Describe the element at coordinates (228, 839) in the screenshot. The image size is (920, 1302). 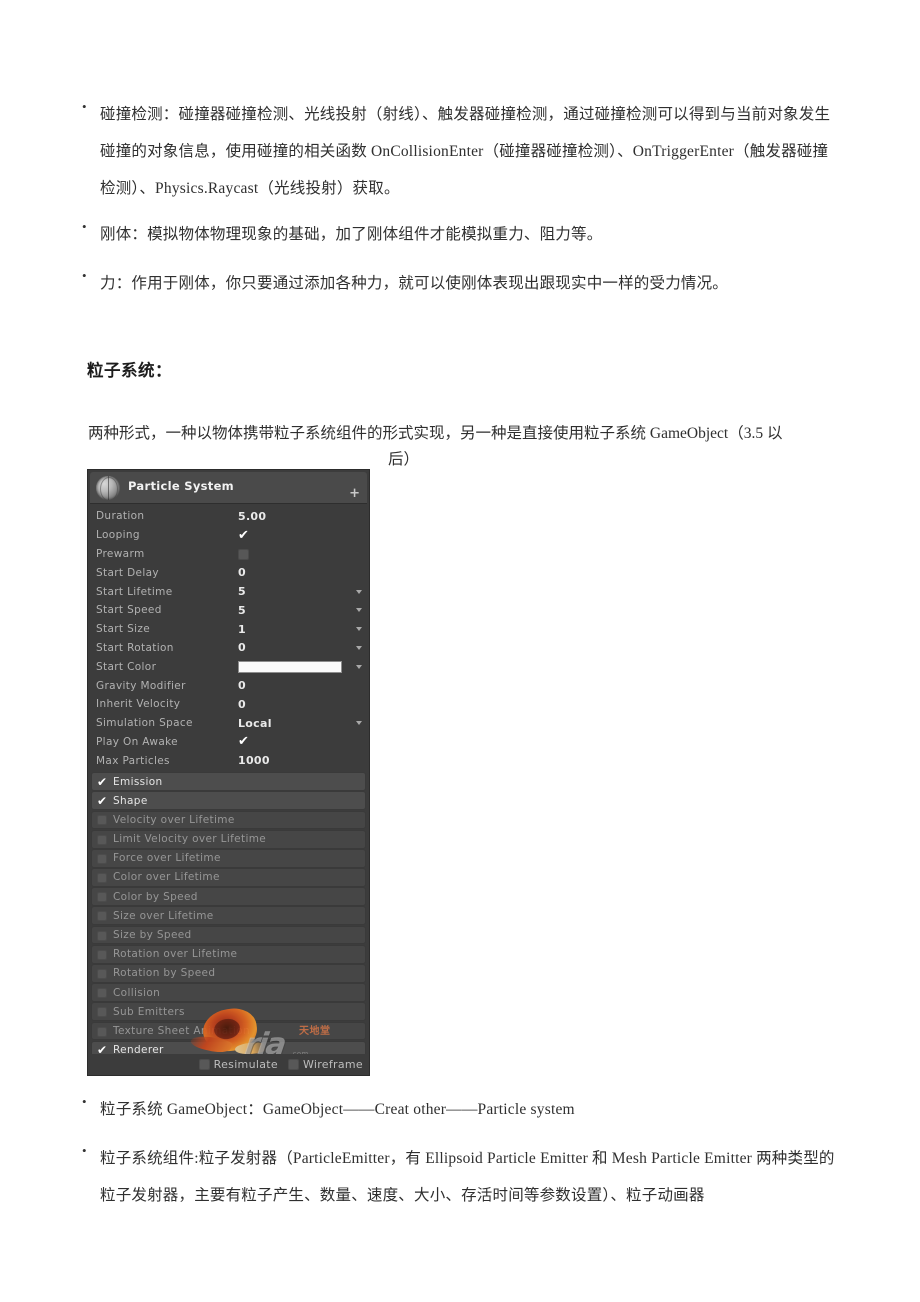
I see `module-row: Limit Velocity over Lifetime` at that location.